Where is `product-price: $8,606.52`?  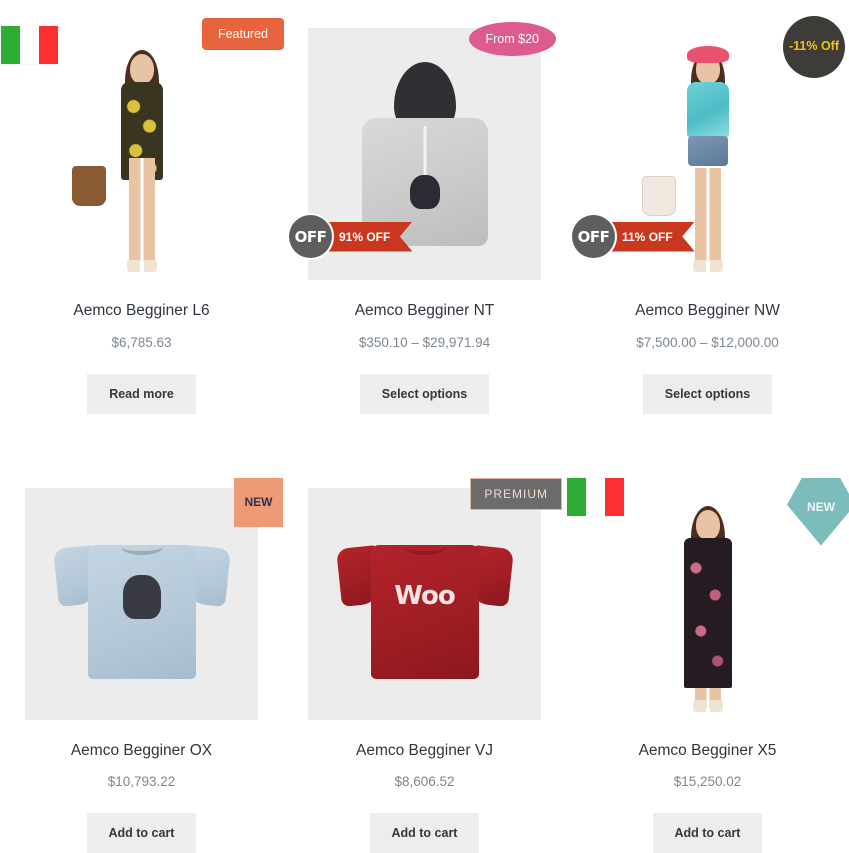 product-price: $8,606.52 is located at coordinates (424, 782).